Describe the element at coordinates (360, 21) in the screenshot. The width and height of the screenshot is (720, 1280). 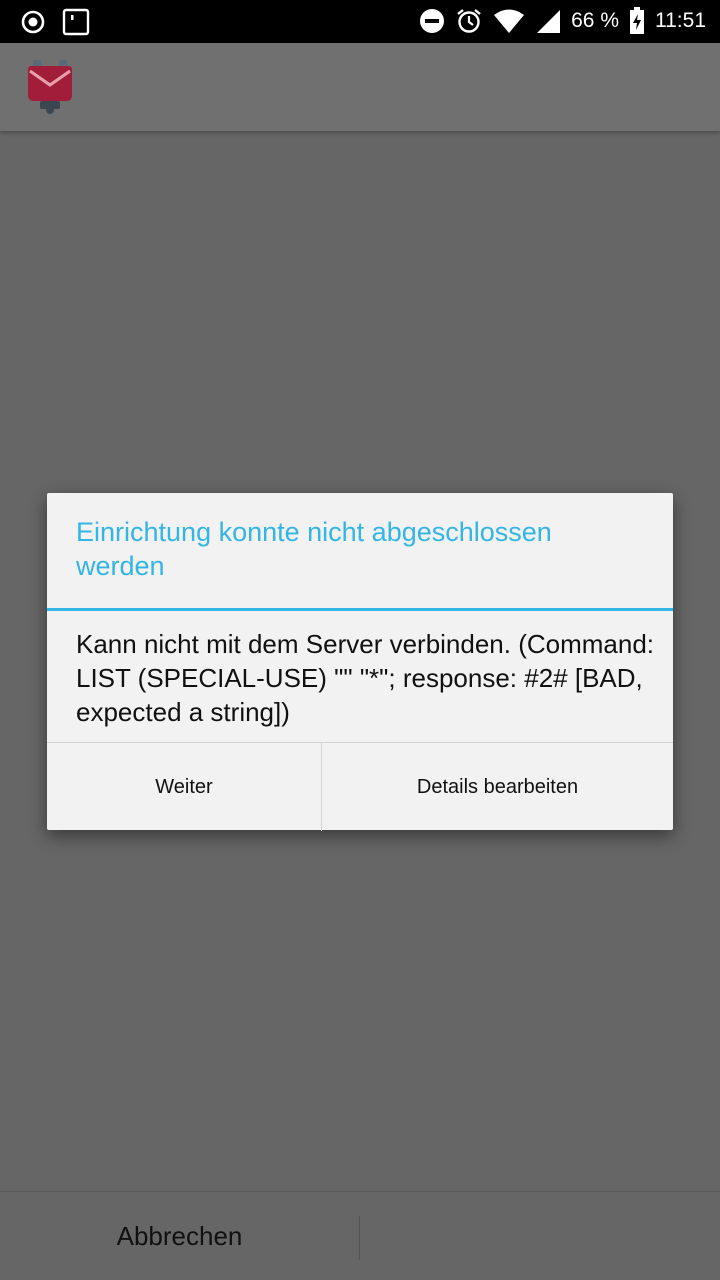
I see `status-bar: 66 % 11:51` at that location.